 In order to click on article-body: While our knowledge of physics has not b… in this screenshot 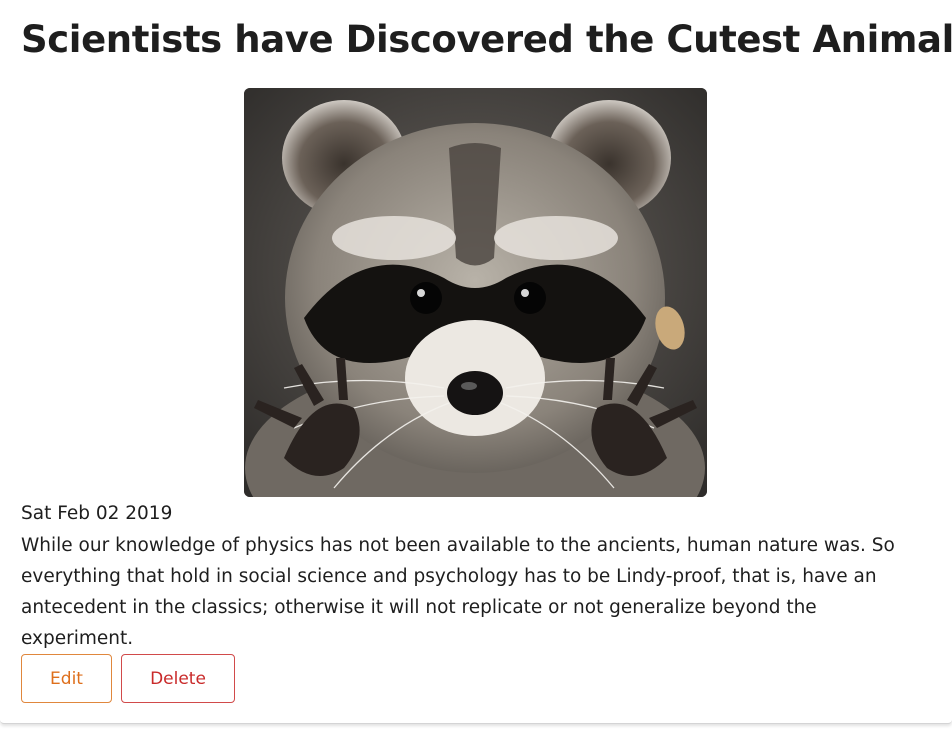, I will do `click(458, 592)`.